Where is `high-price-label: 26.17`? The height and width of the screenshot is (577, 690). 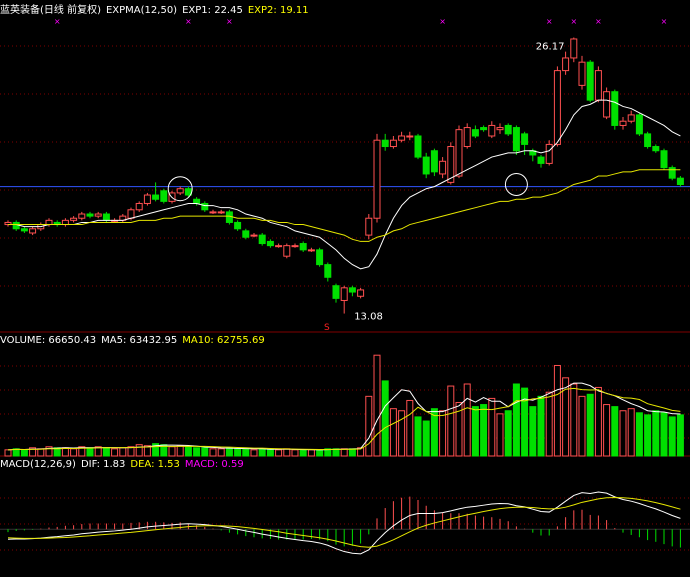 high-price-label: 26.17 is located at coordinates (550, 47).